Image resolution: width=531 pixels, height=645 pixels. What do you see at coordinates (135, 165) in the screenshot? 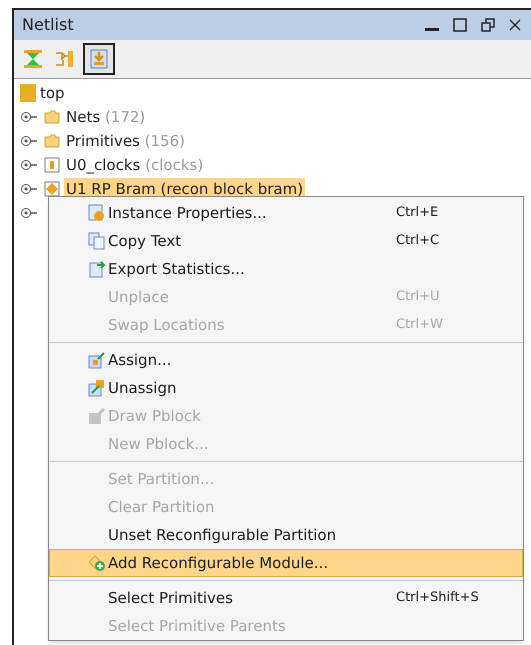
I see `tree-item: U0_clocks (clocks)` at bounding box center [135, 165].